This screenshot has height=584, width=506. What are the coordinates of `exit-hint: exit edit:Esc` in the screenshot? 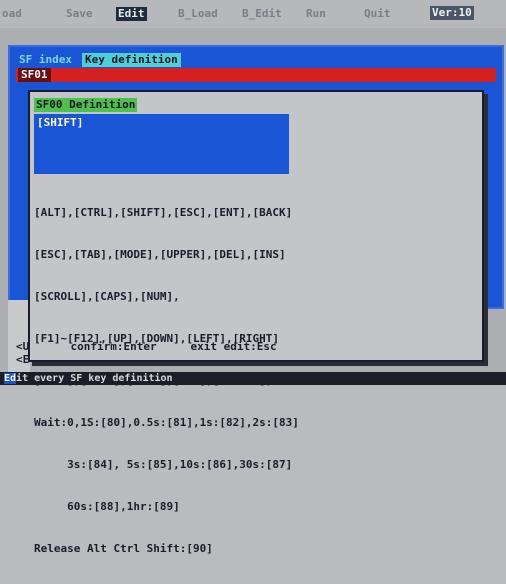 It's located at (234, 347).